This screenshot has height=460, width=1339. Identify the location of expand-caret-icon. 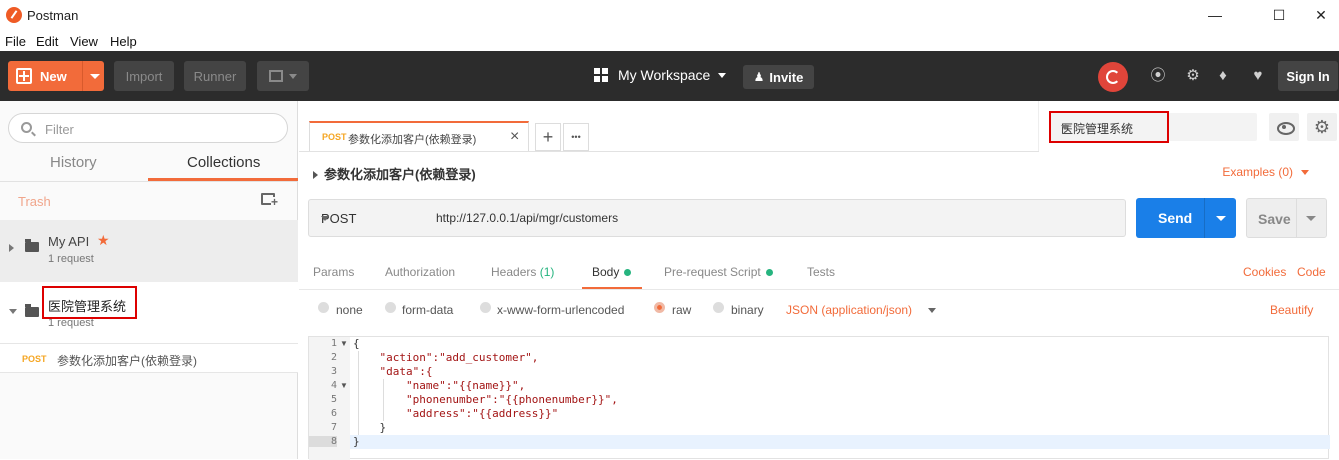
(11, 248).